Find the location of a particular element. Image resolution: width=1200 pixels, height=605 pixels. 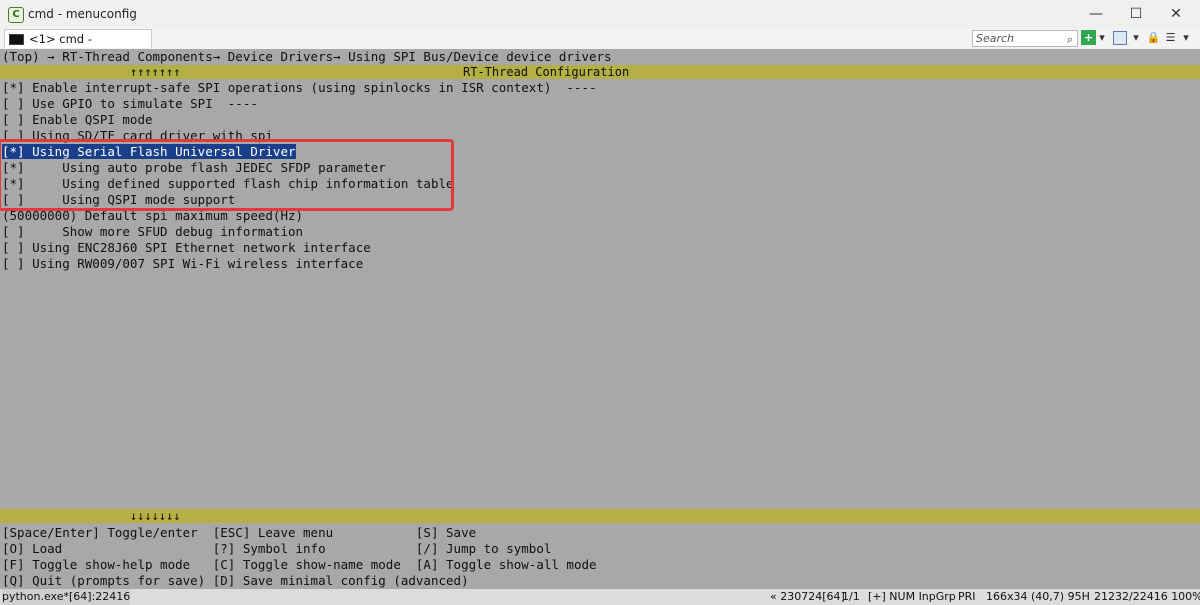

input-mode-indicator: [+] NUM InpGrp is located at coordinates (912, 596).